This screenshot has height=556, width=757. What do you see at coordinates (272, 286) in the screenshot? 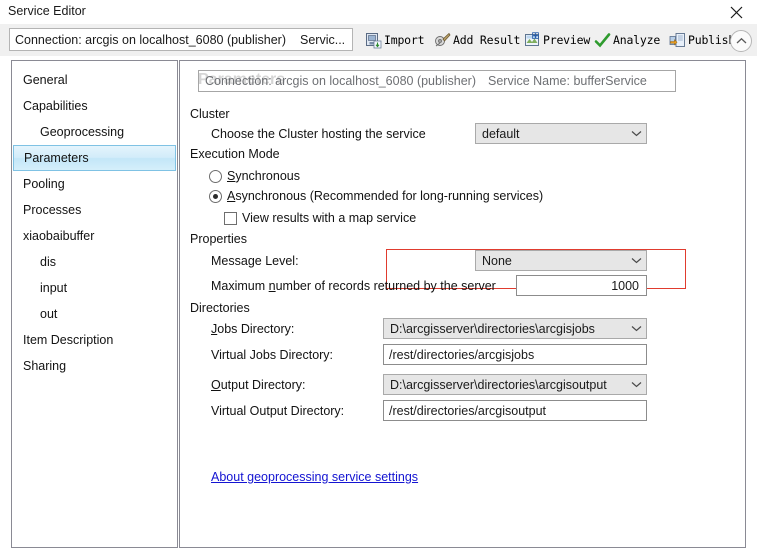
I see `mnemonic: n` at bounding box center [272, 286].